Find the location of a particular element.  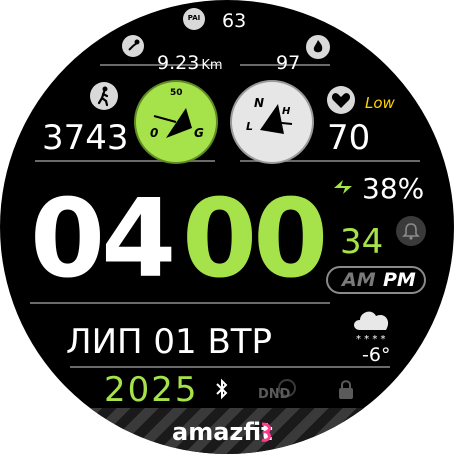

pai-value: 63 is located at coordinates (234, 21).